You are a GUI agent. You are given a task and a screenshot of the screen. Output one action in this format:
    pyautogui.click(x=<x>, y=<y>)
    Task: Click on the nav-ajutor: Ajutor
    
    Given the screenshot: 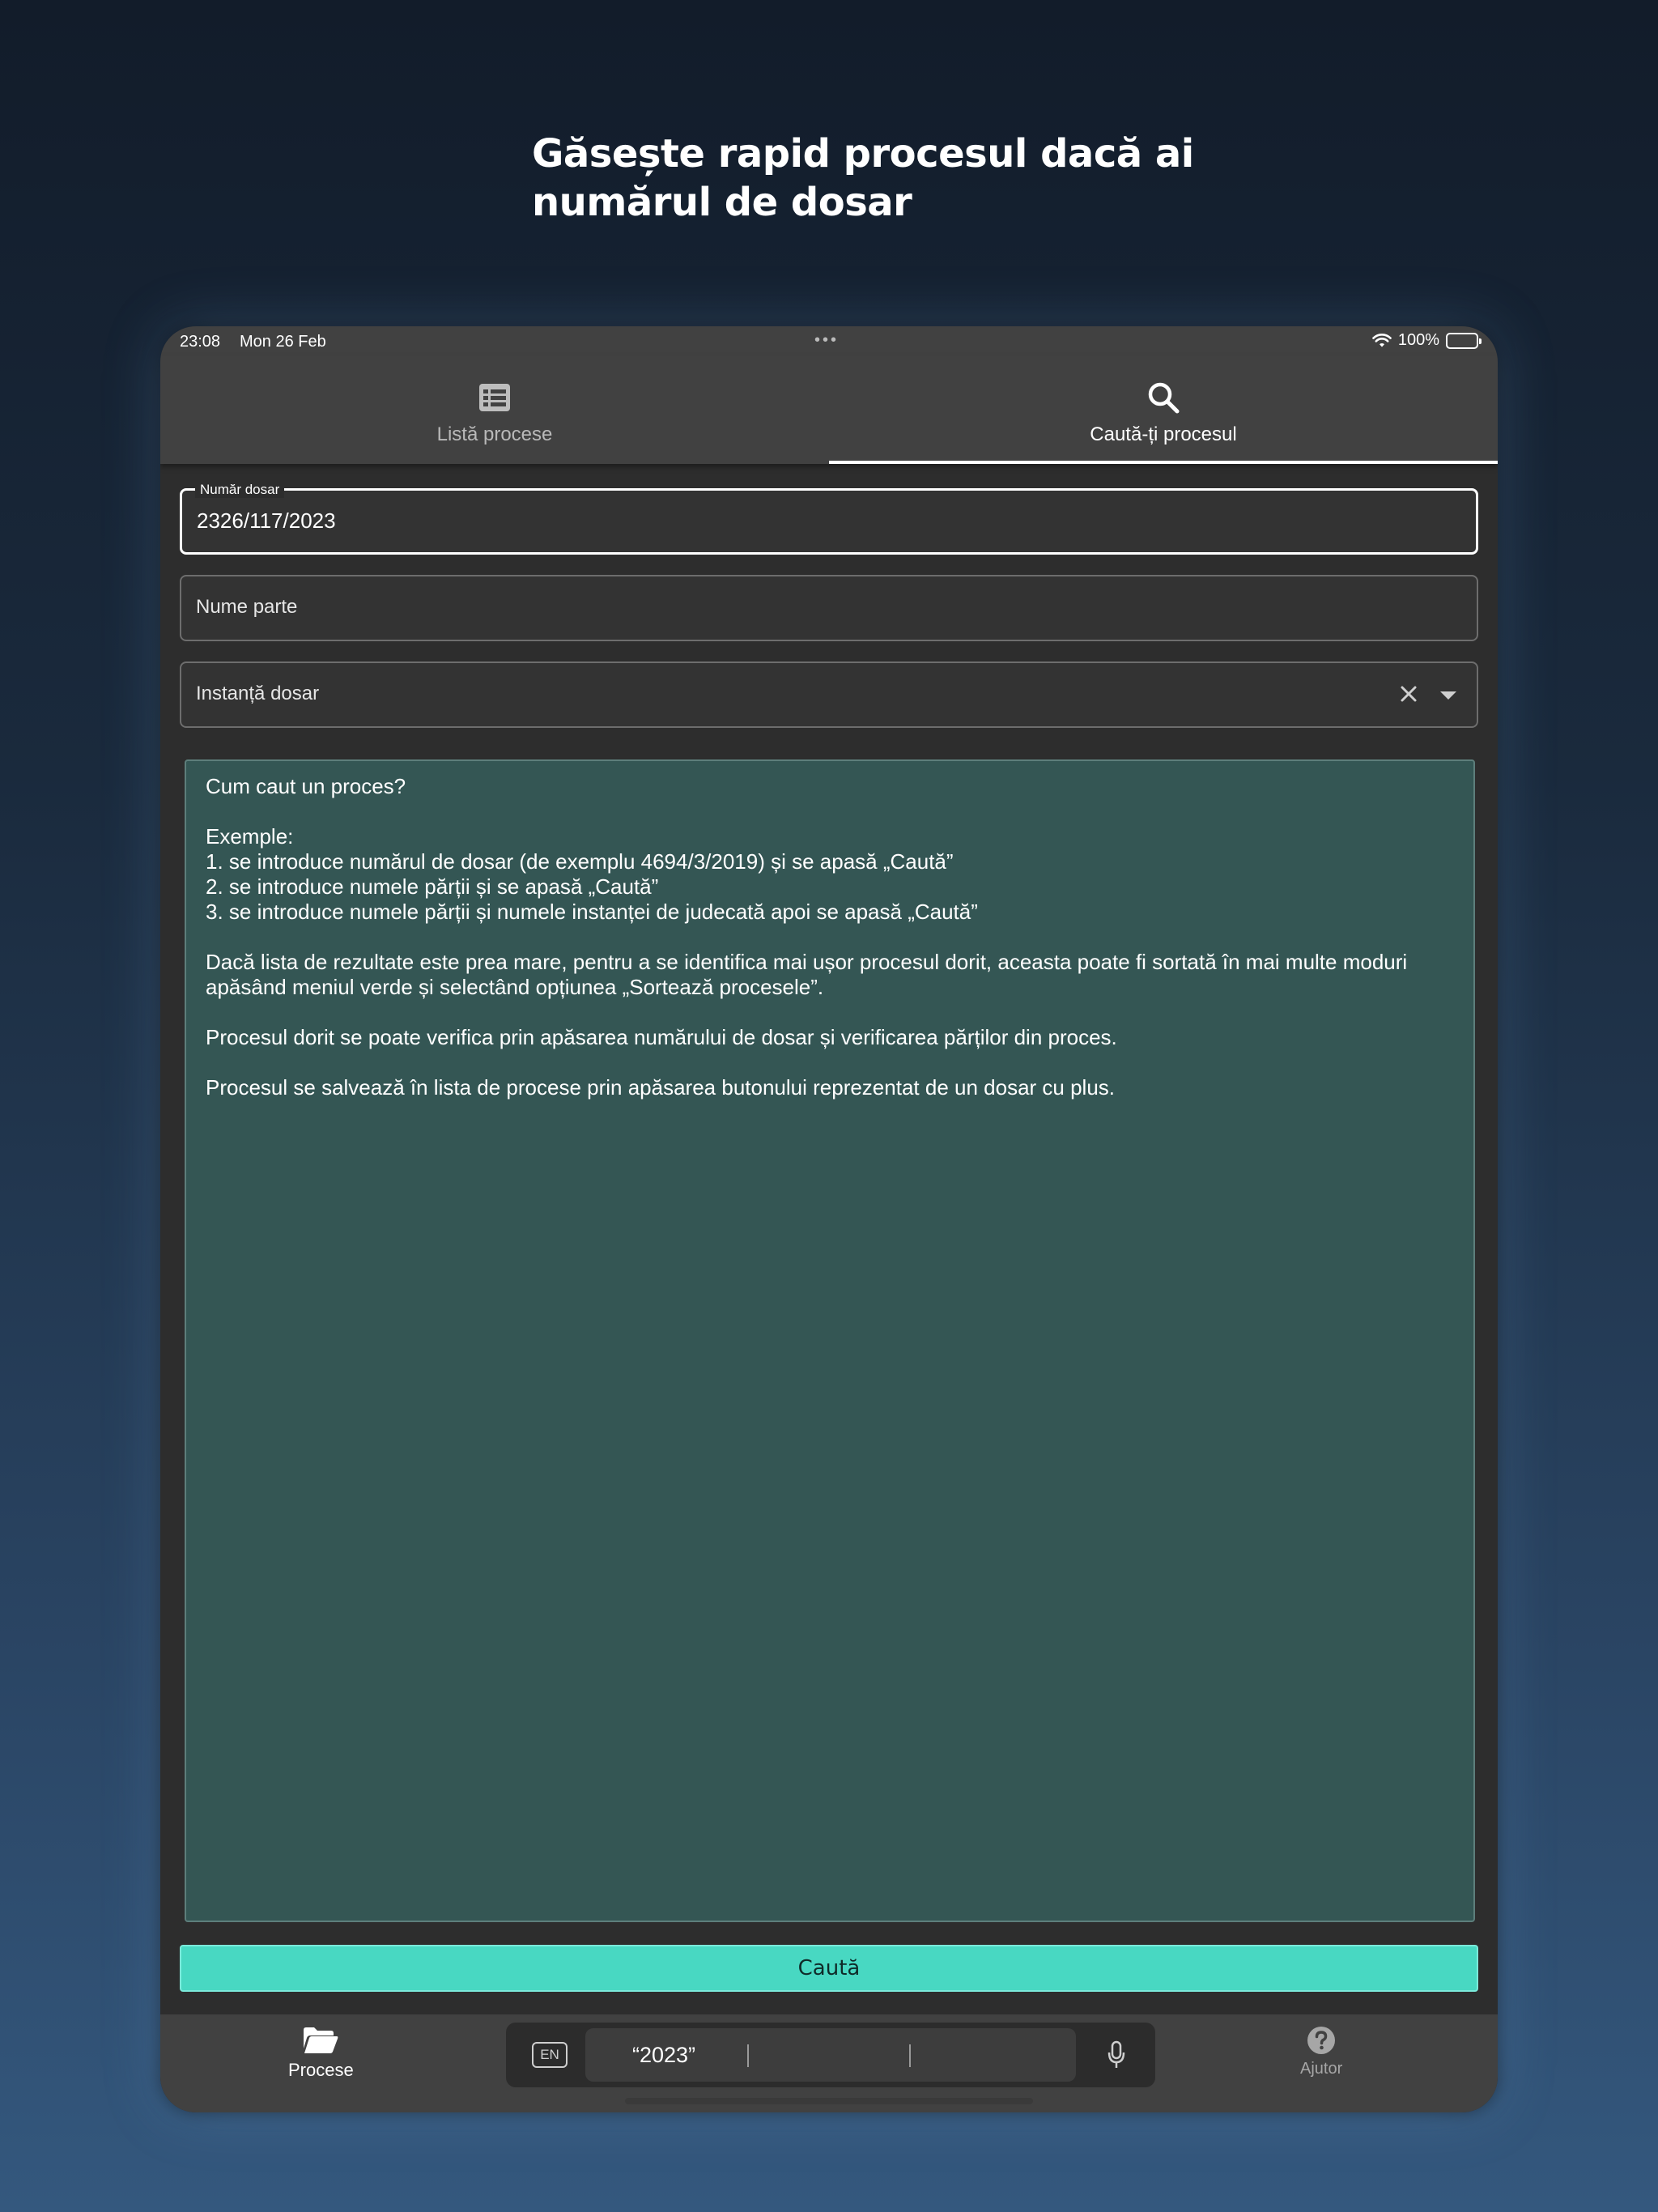 What is the action you would take?
    pyautogui.click(x=1321, y=2052)
    